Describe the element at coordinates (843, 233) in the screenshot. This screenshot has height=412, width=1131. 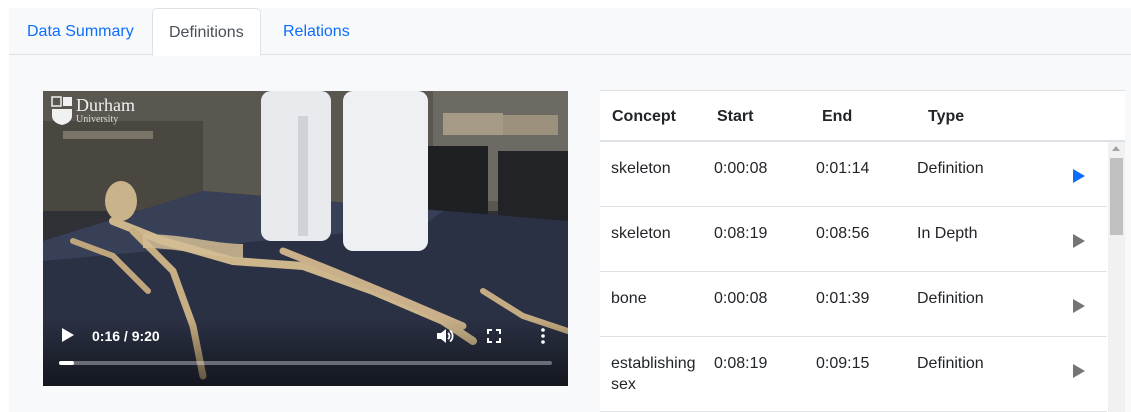
I see `cell-end: 0:08:56` at that location.